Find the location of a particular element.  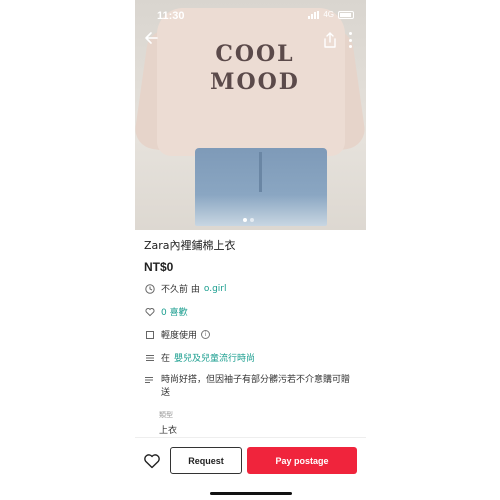

category-link: 嬰兒及兒童流行時尚 is located at coordinates (214, 357).